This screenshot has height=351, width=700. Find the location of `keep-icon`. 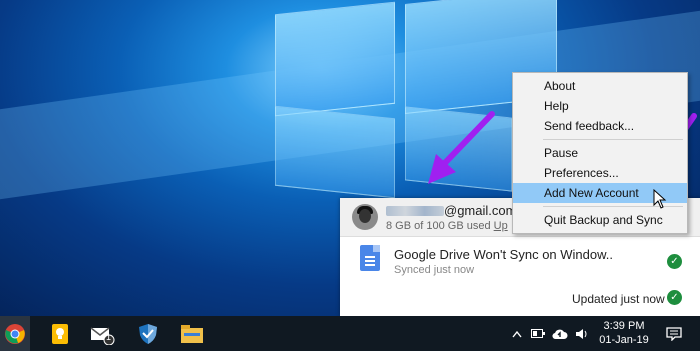

keep-icon is located at coordinates (60, 333).